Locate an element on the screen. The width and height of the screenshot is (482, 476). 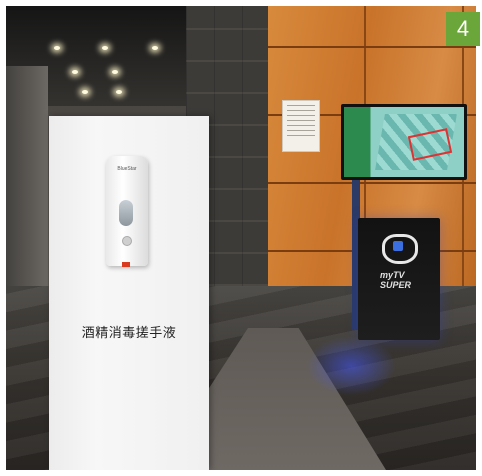
mytv-kiosk: myTV SUPER is located at coordinates (399, 279).